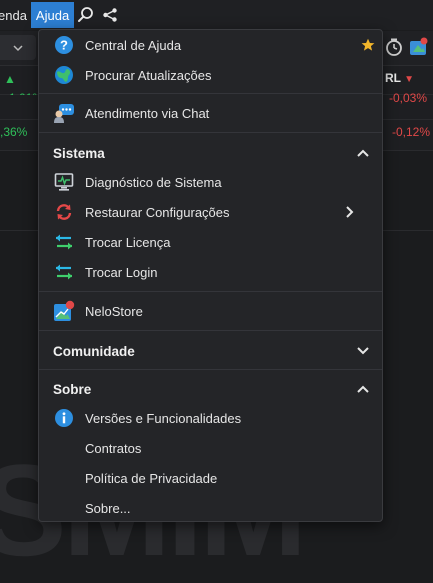  Describe the element at coordinates (350, 212) in the screenshot. I see `chevron-right-icon` at that location.